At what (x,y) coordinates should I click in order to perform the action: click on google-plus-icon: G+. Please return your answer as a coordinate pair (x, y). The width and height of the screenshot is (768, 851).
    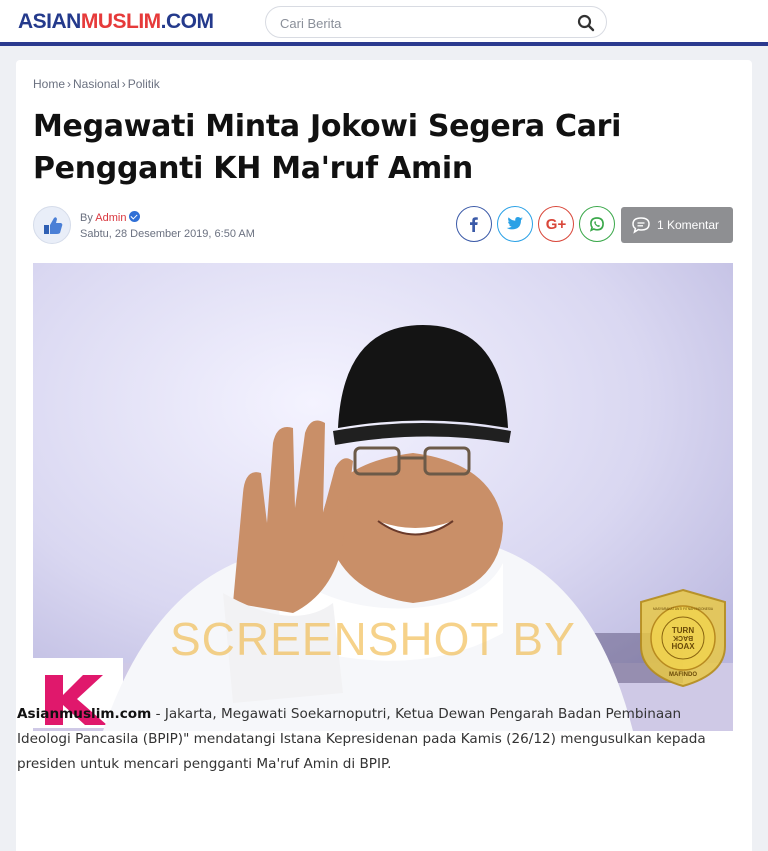
    Looking at the image, I should click on (556, 224).